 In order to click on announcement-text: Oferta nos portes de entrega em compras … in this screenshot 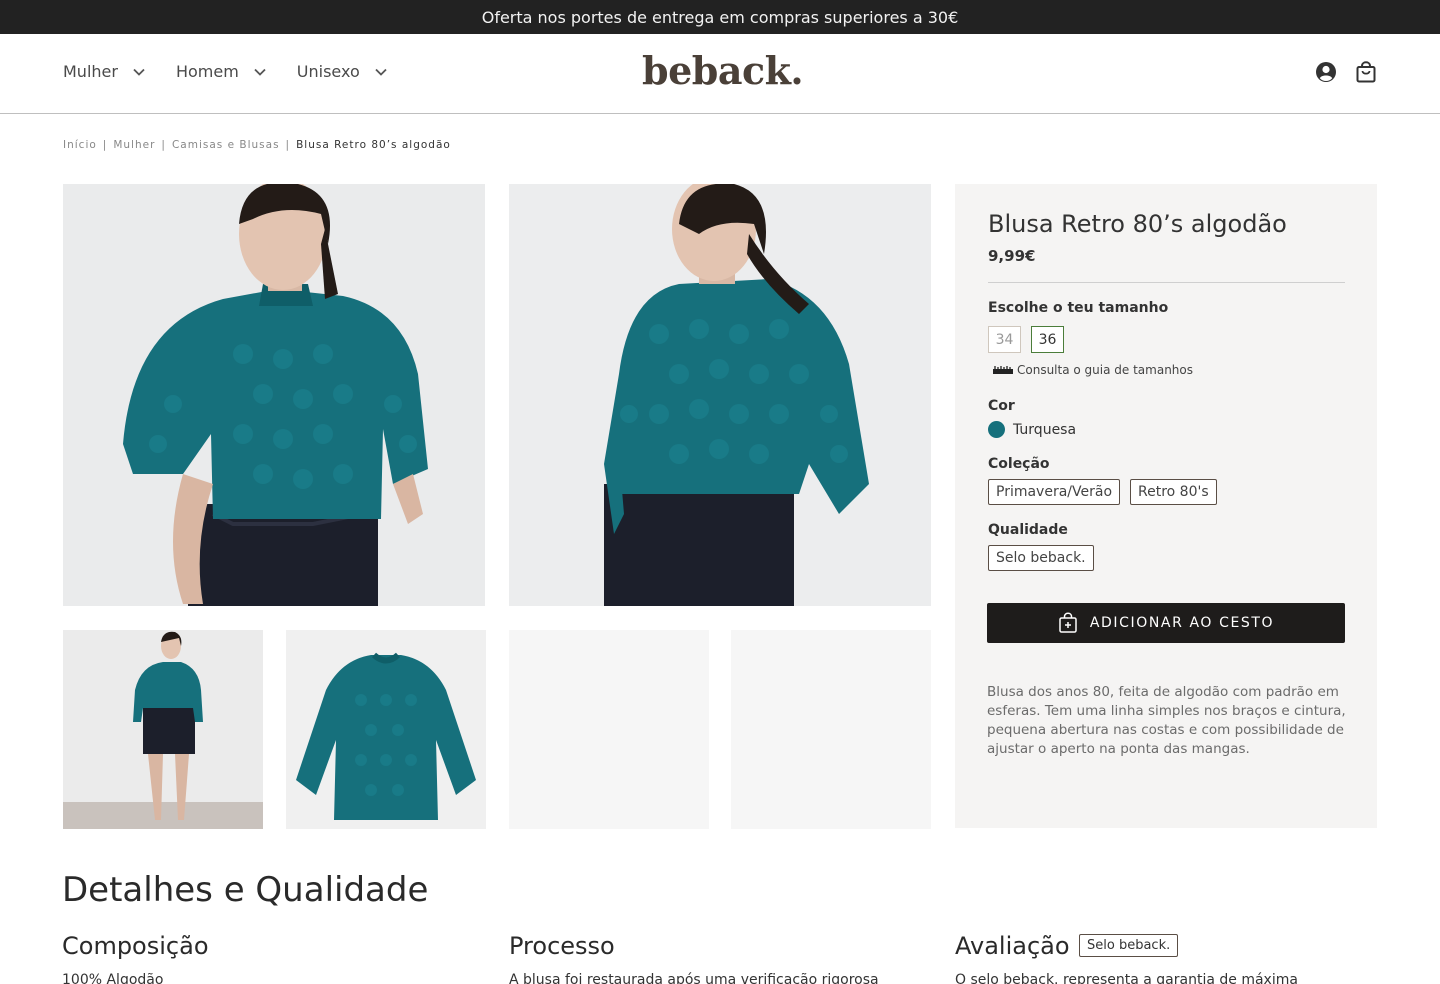, I will do `click(720, 17)`.